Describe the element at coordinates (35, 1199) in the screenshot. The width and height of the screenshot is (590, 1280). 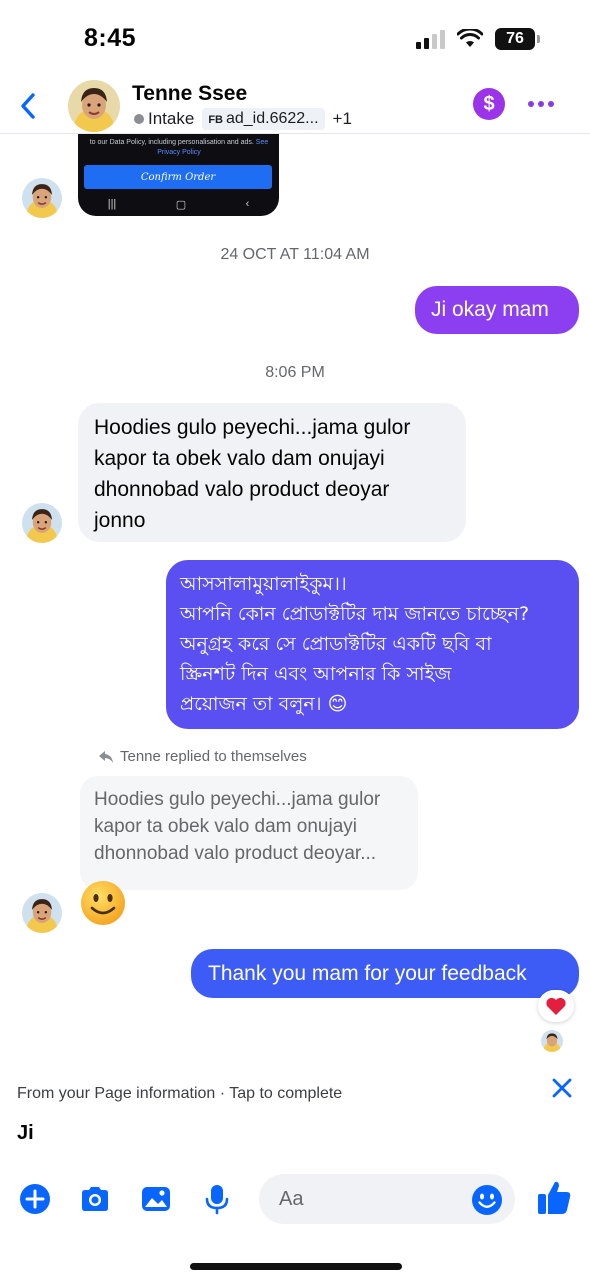
I see `plus-icon` at that location.